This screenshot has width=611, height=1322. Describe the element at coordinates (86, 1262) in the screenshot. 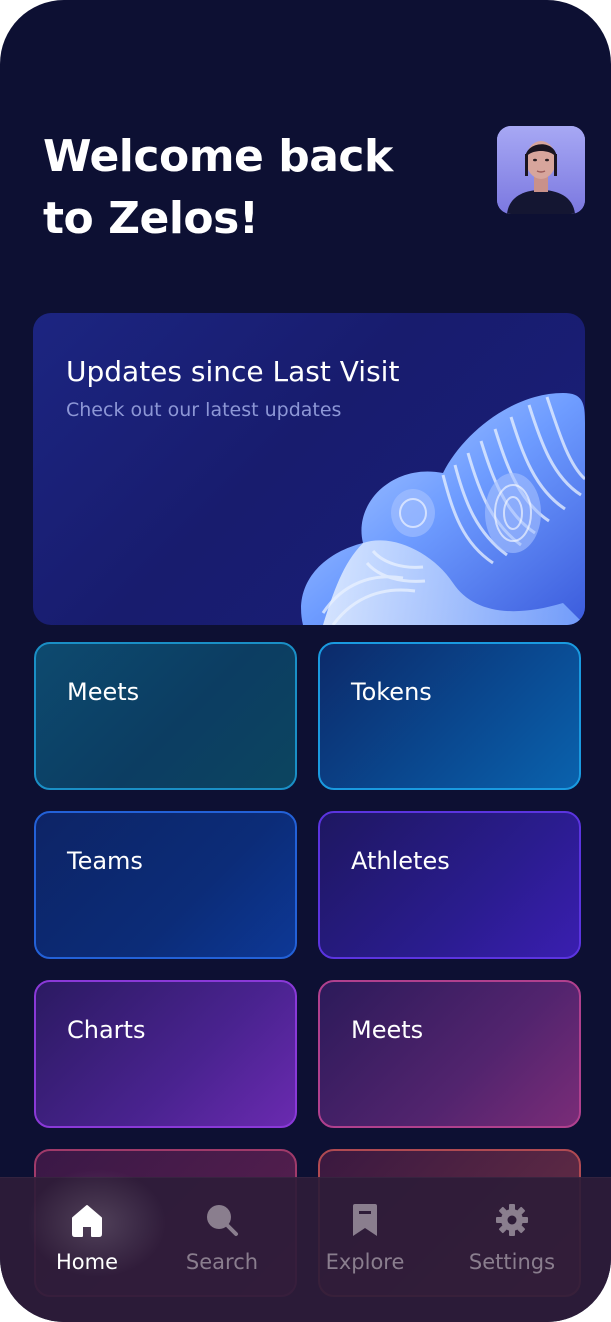

I see `tab-label-home: Home` at that location.